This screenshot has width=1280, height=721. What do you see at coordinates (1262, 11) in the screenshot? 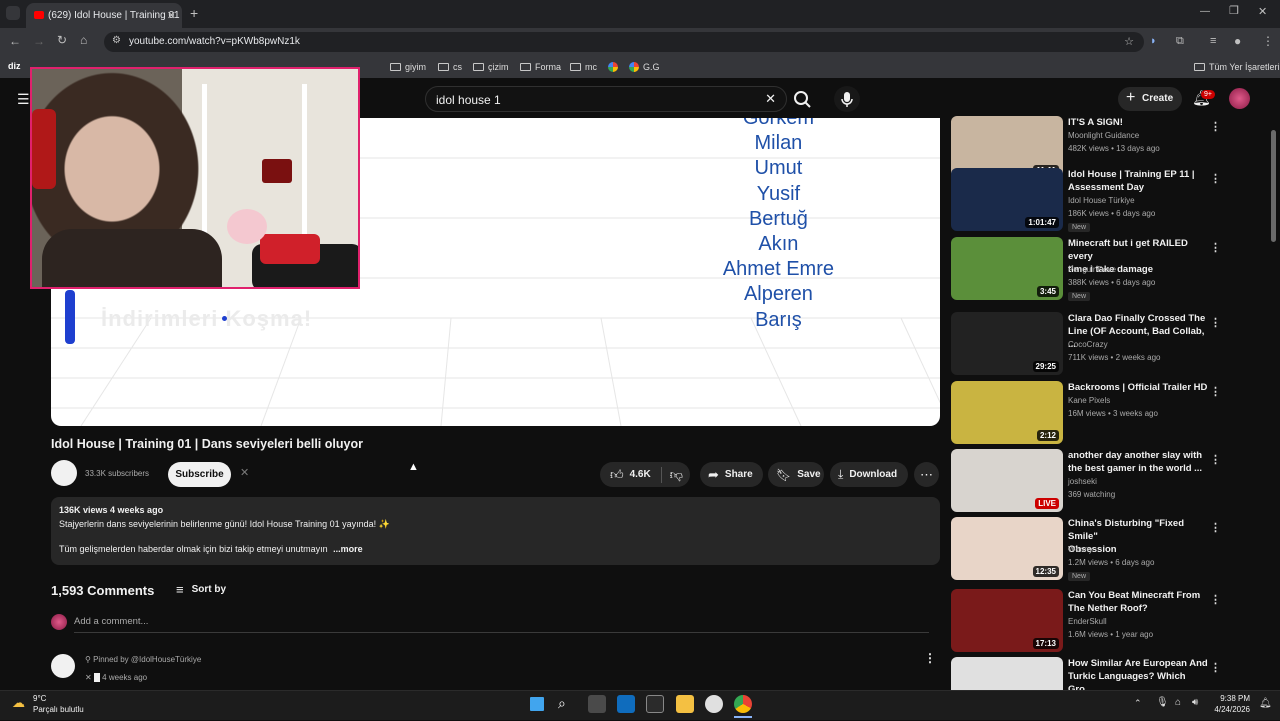
I see `window-close-button: ✕` at bounding box center [1262, 11].